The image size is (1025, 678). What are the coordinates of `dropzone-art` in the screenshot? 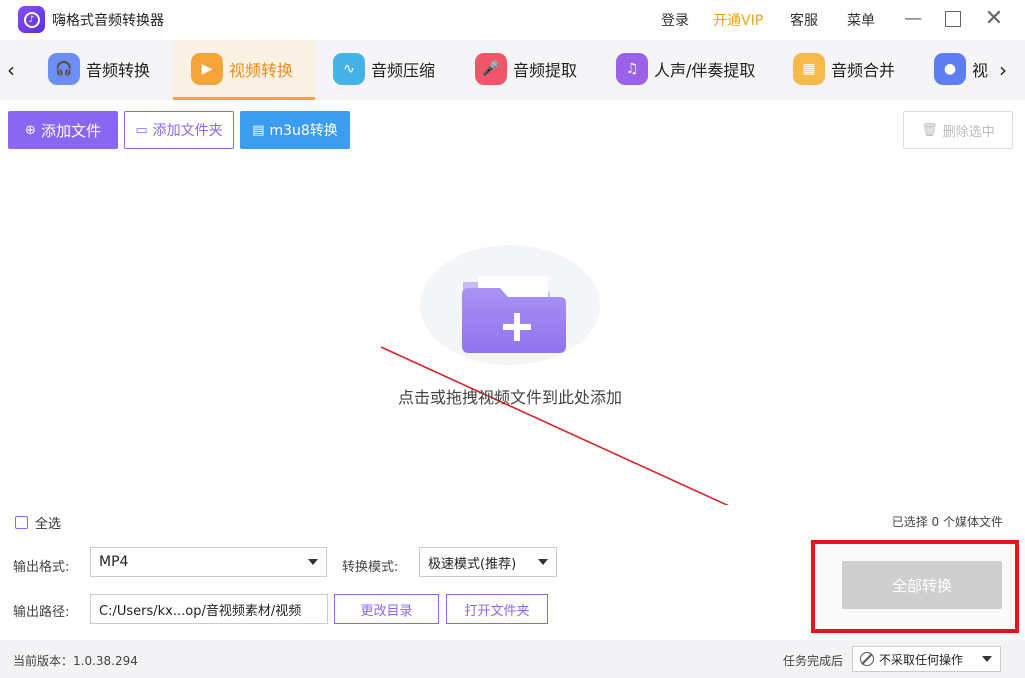 It's located at (554, 375).